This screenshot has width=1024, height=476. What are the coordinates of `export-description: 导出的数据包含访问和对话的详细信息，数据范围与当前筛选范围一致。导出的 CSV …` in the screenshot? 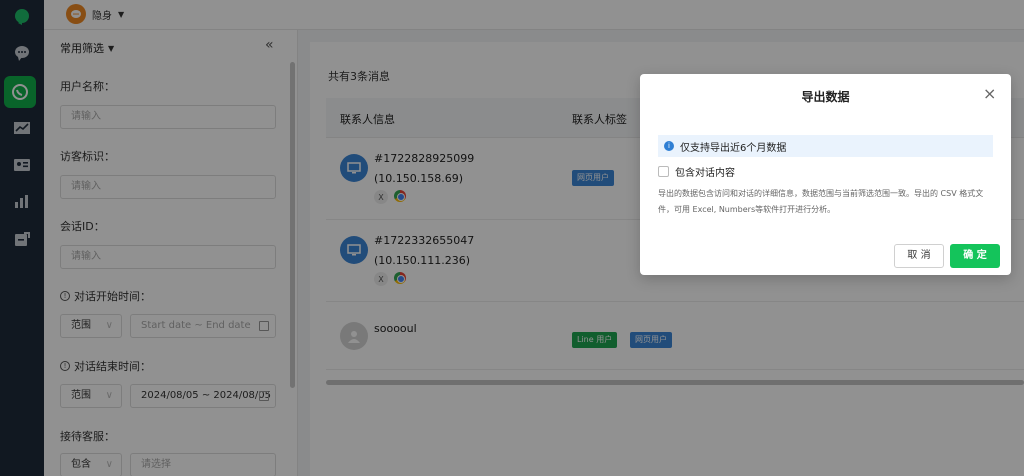 It's located at (821, 201).